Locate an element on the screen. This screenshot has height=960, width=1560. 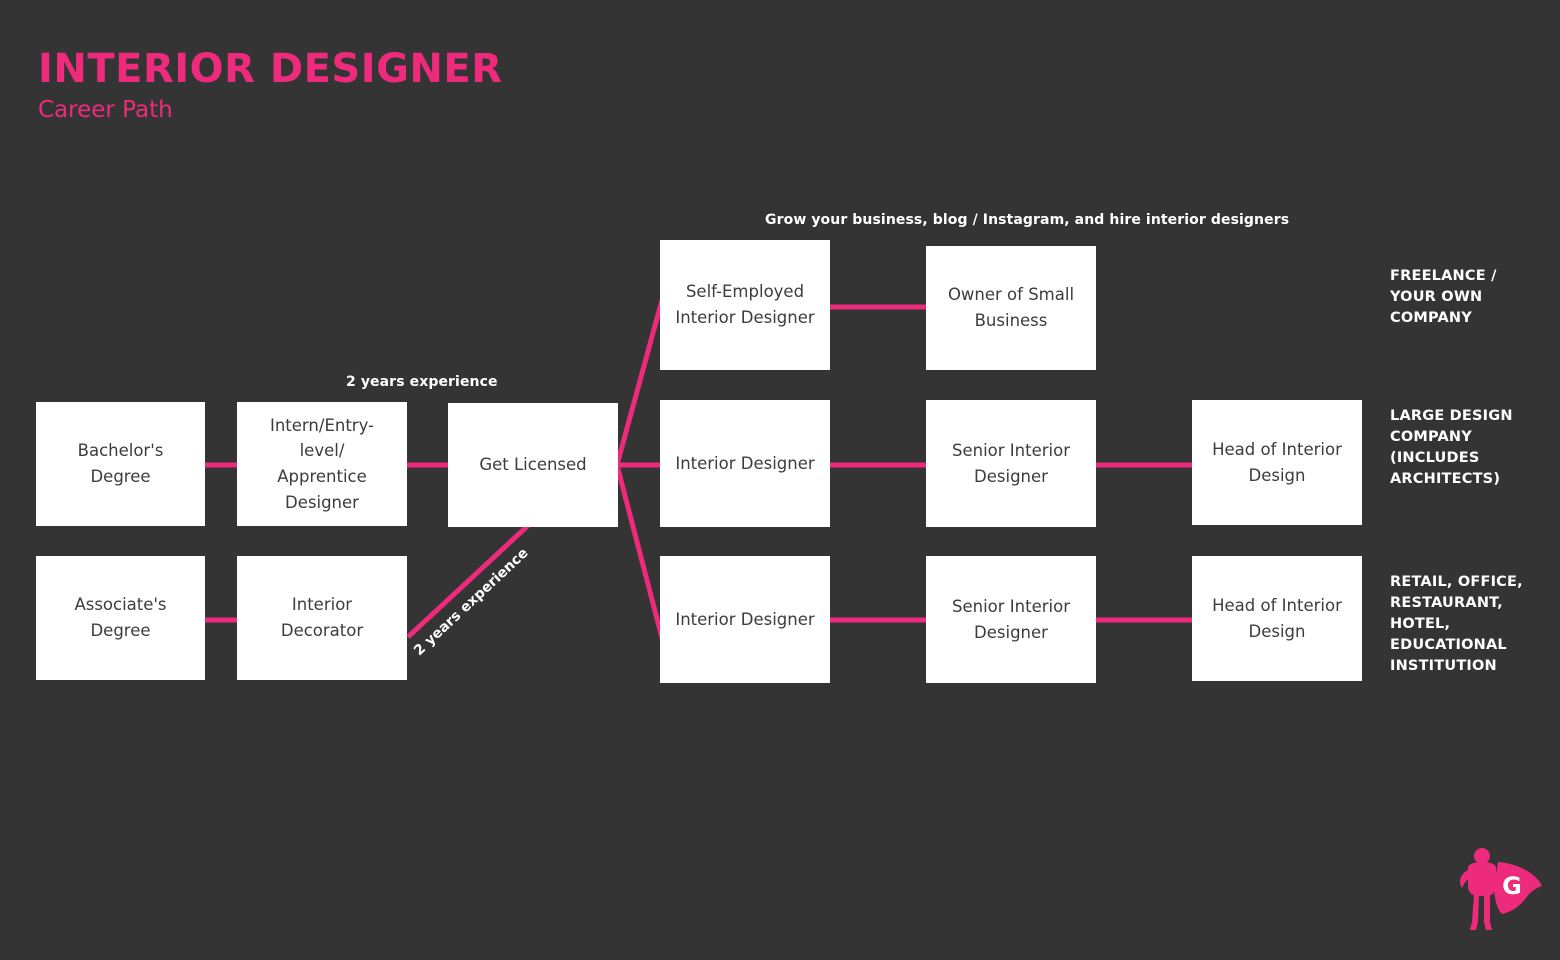
head-shape is located at coordinates (1482, 856).